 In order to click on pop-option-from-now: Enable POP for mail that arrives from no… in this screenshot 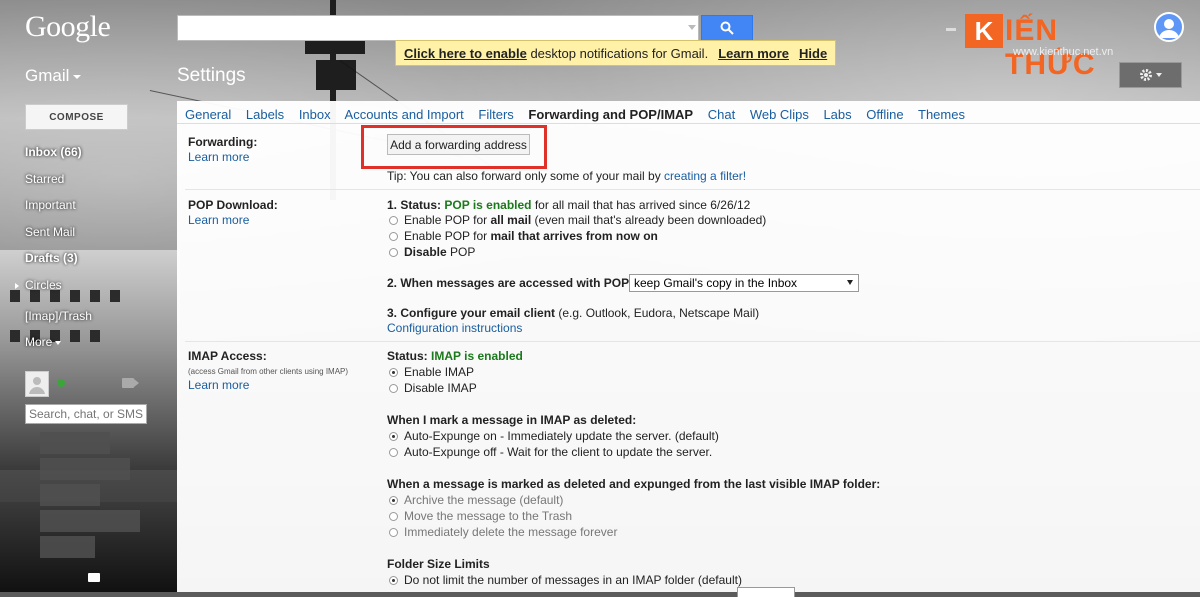, I will do `click(523, 236)`.